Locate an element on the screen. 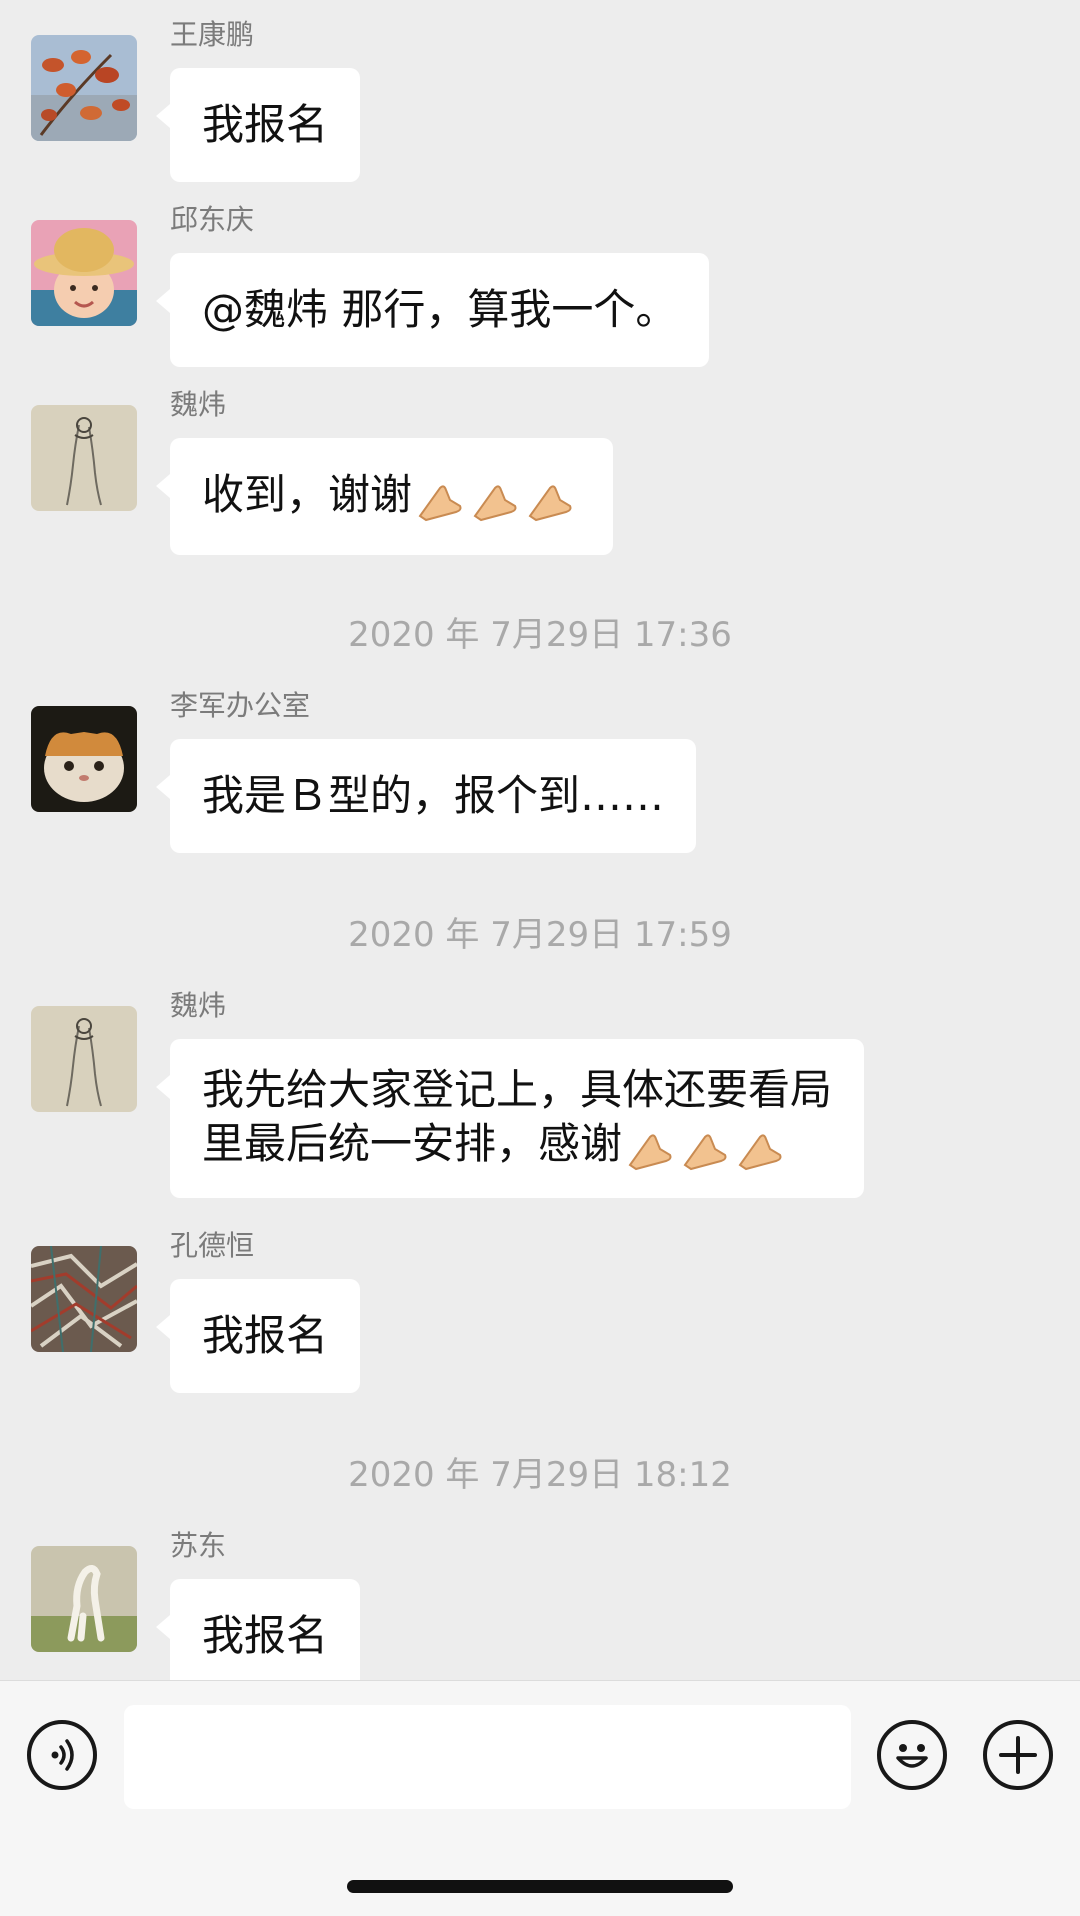 The height and width of the screenshot is (1916, 1080). timestamp: 2020 年 7月29日 18:12 is located at coordinates (540, 1475).